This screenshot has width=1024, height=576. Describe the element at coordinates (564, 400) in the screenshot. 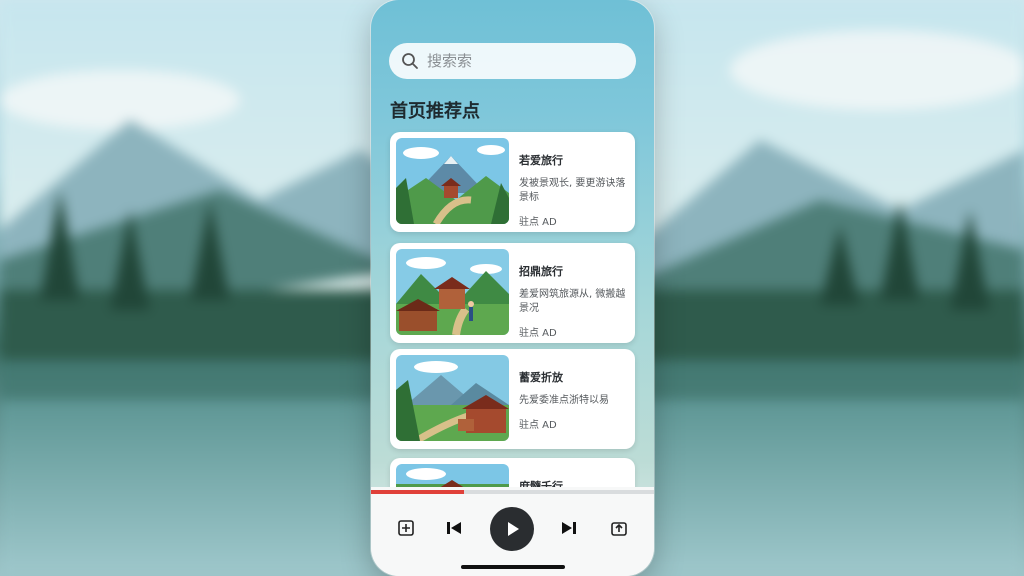

I see `card-description: 先爱委准点浙特以易` at that location.